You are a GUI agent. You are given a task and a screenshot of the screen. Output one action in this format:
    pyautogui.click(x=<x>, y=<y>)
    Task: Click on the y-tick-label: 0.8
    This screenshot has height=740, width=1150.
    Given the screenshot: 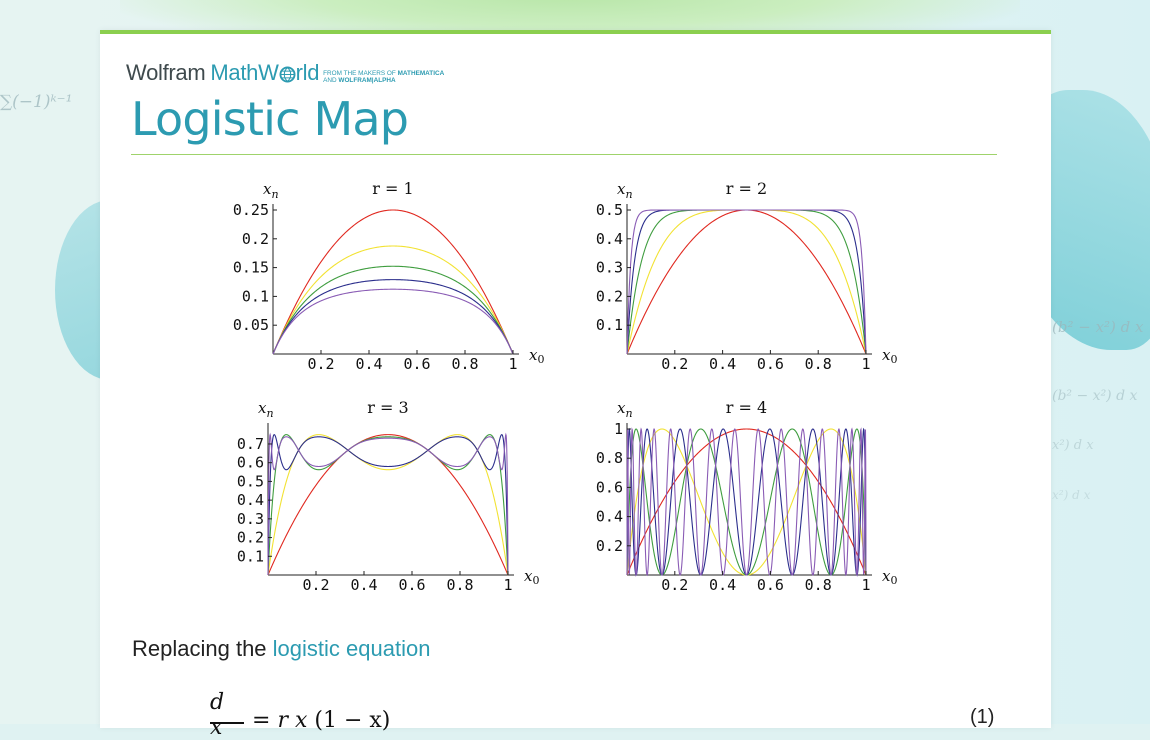 What is the action you would take?
    pyautogui.click(x=609, y=458)
    